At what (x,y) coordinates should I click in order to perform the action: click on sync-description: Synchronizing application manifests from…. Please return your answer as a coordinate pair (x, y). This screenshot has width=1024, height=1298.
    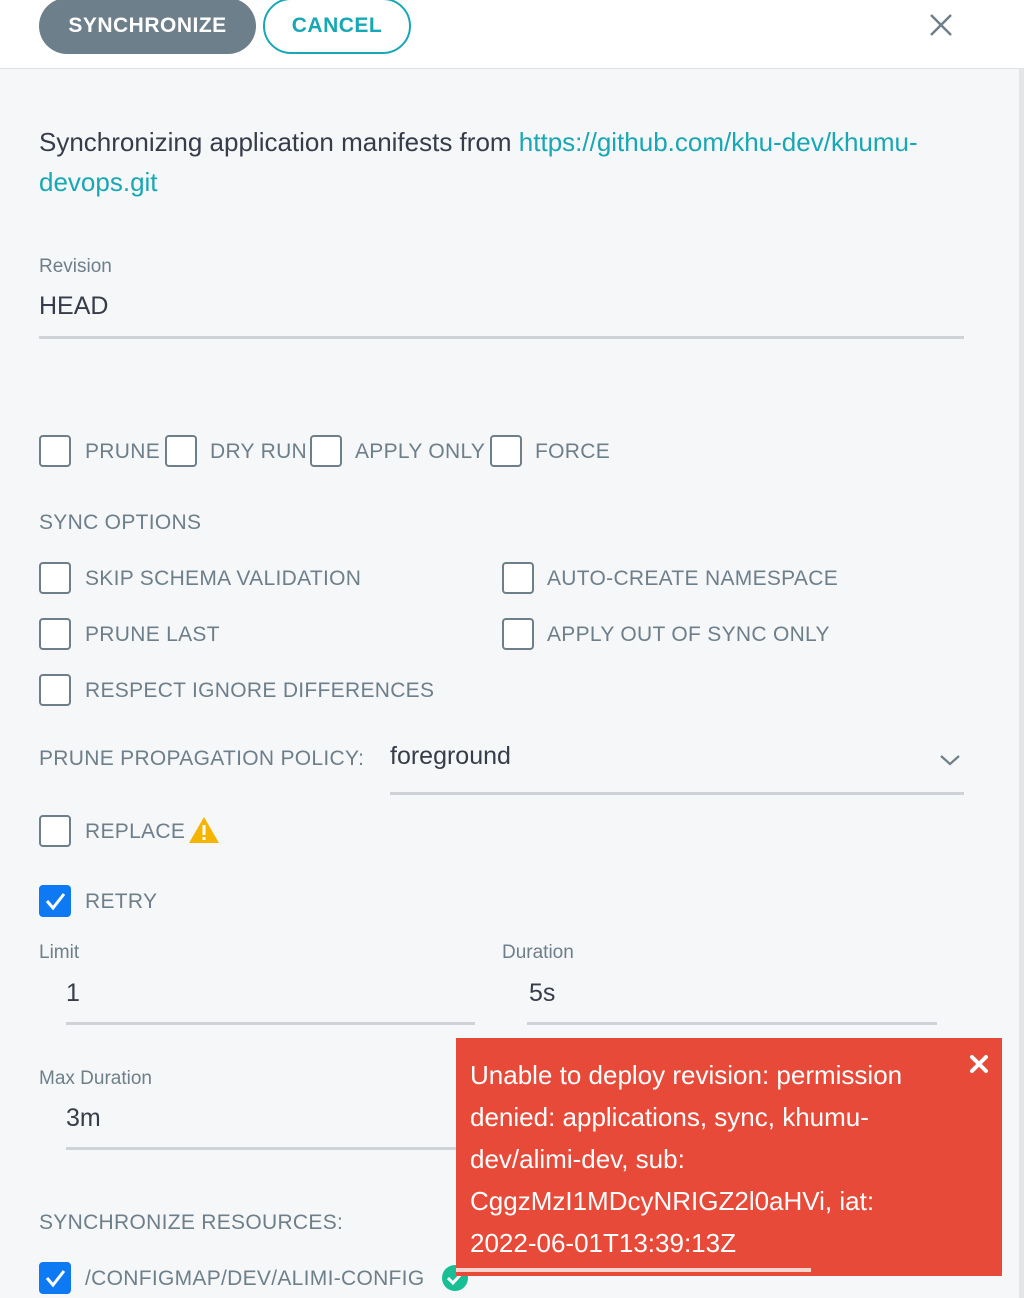
    Looking at the image, I should click on (489, 162).